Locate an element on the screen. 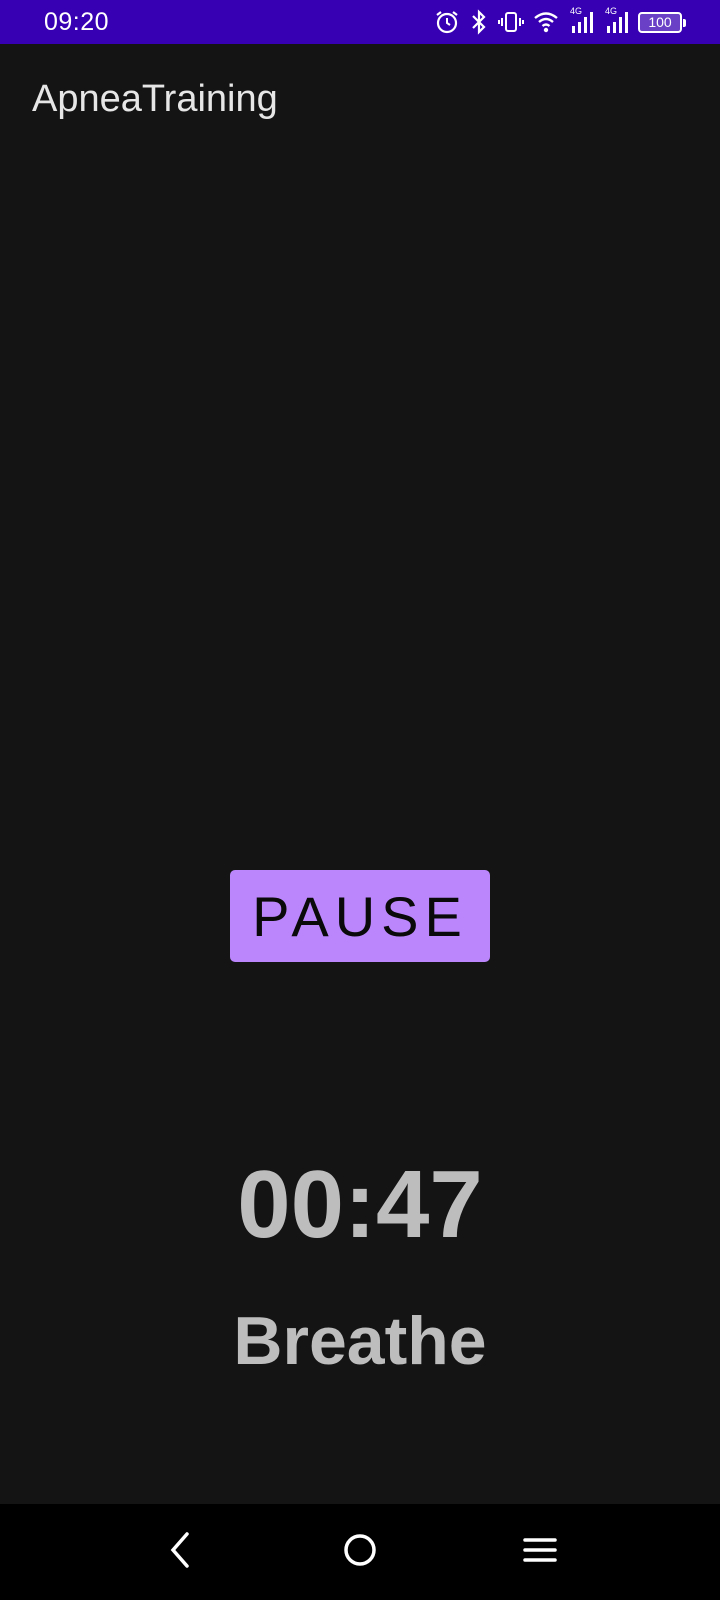 The width and height of the screenshot is (720, 1600). battery-icon: 100 is located at coordinates (662, 22).